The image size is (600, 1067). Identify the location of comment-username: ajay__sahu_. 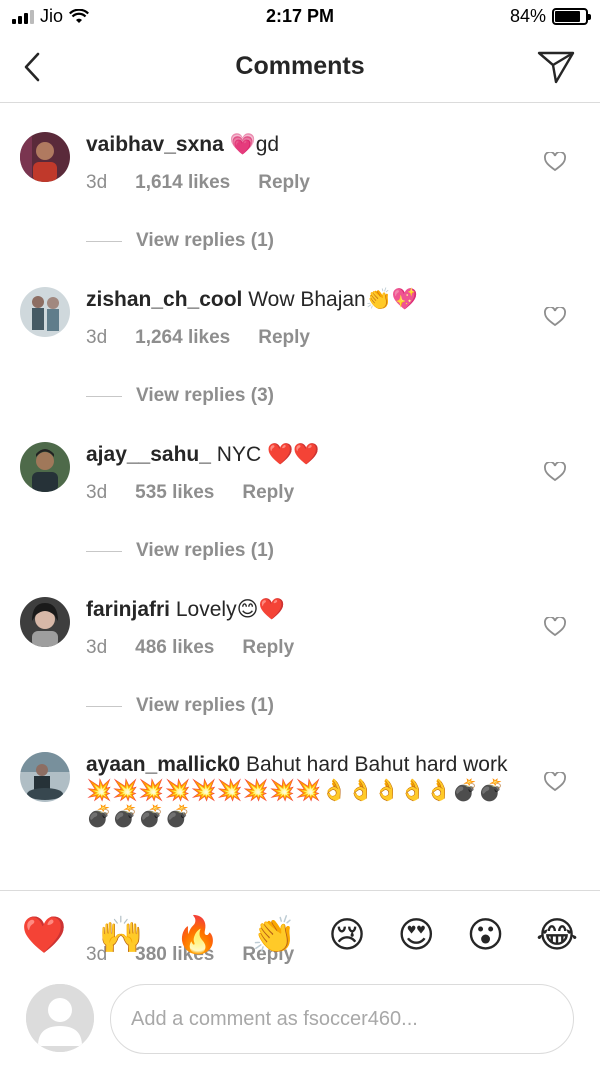
(148, 454).